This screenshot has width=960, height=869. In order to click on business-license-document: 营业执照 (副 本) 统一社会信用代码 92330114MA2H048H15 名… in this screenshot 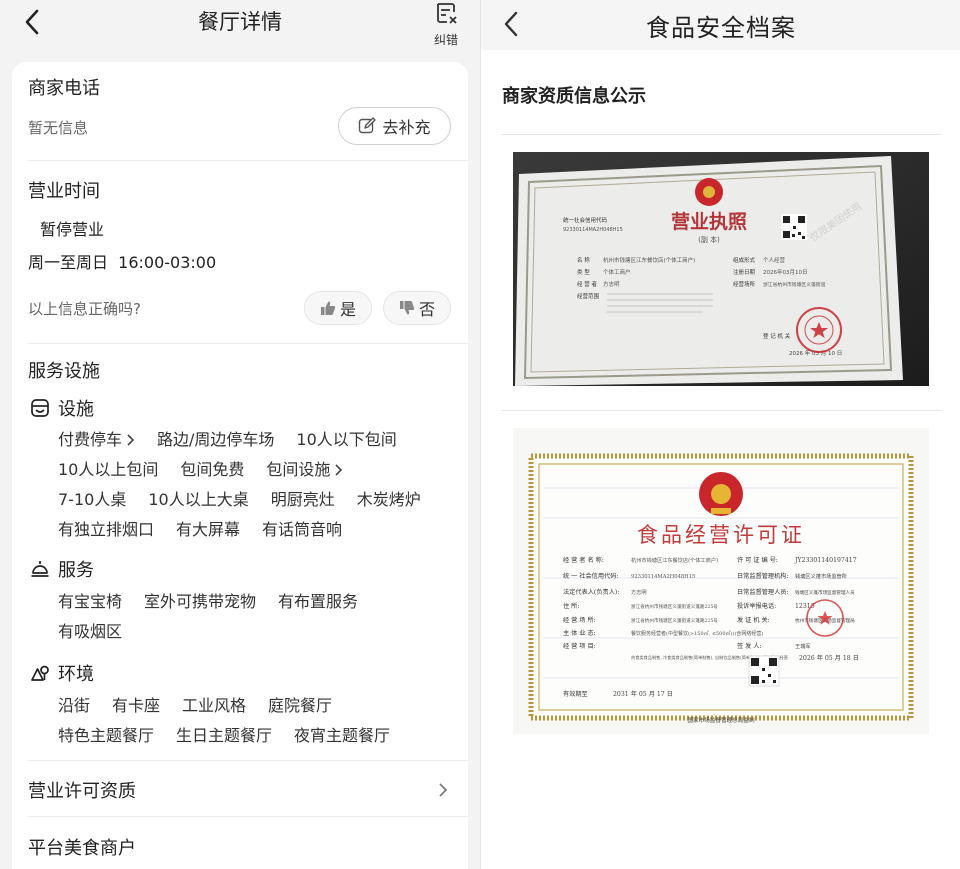, I will do `click(721, 269)`.